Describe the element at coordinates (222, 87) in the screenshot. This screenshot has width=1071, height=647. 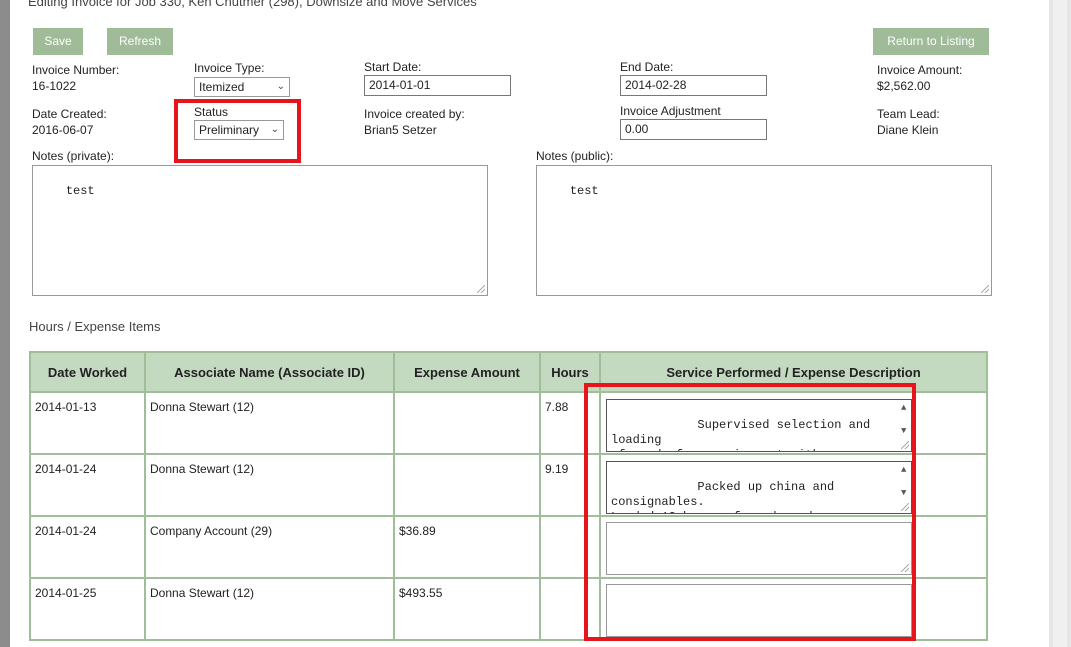
I see `invoice-type-selected: Itemized` at that location.